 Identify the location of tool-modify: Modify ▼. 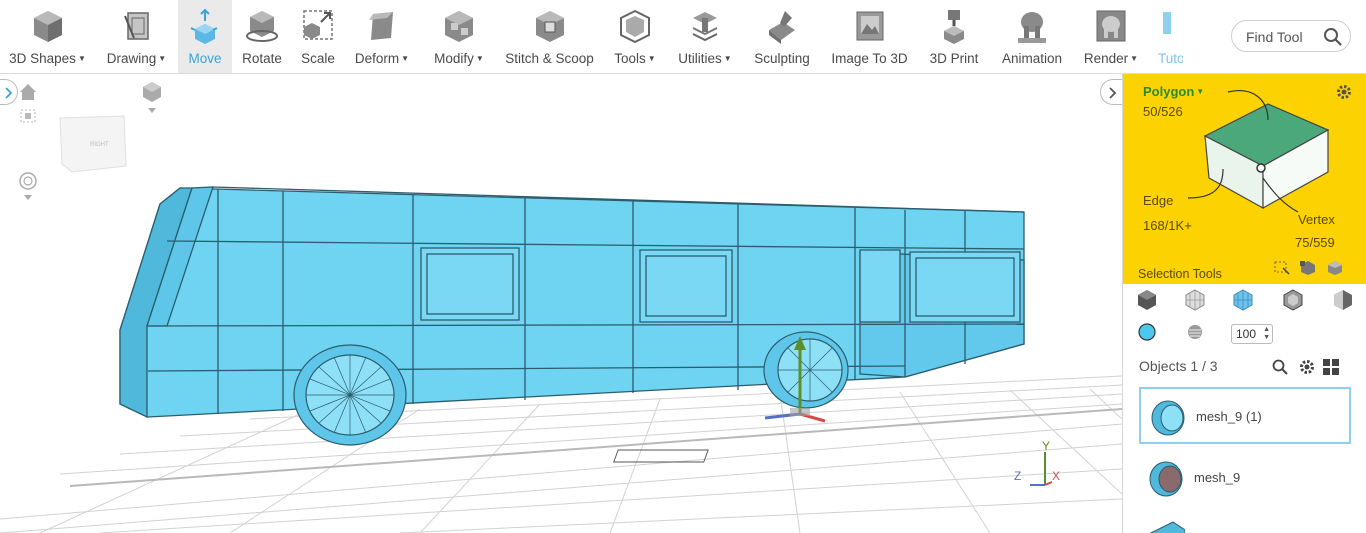
(459, 36).